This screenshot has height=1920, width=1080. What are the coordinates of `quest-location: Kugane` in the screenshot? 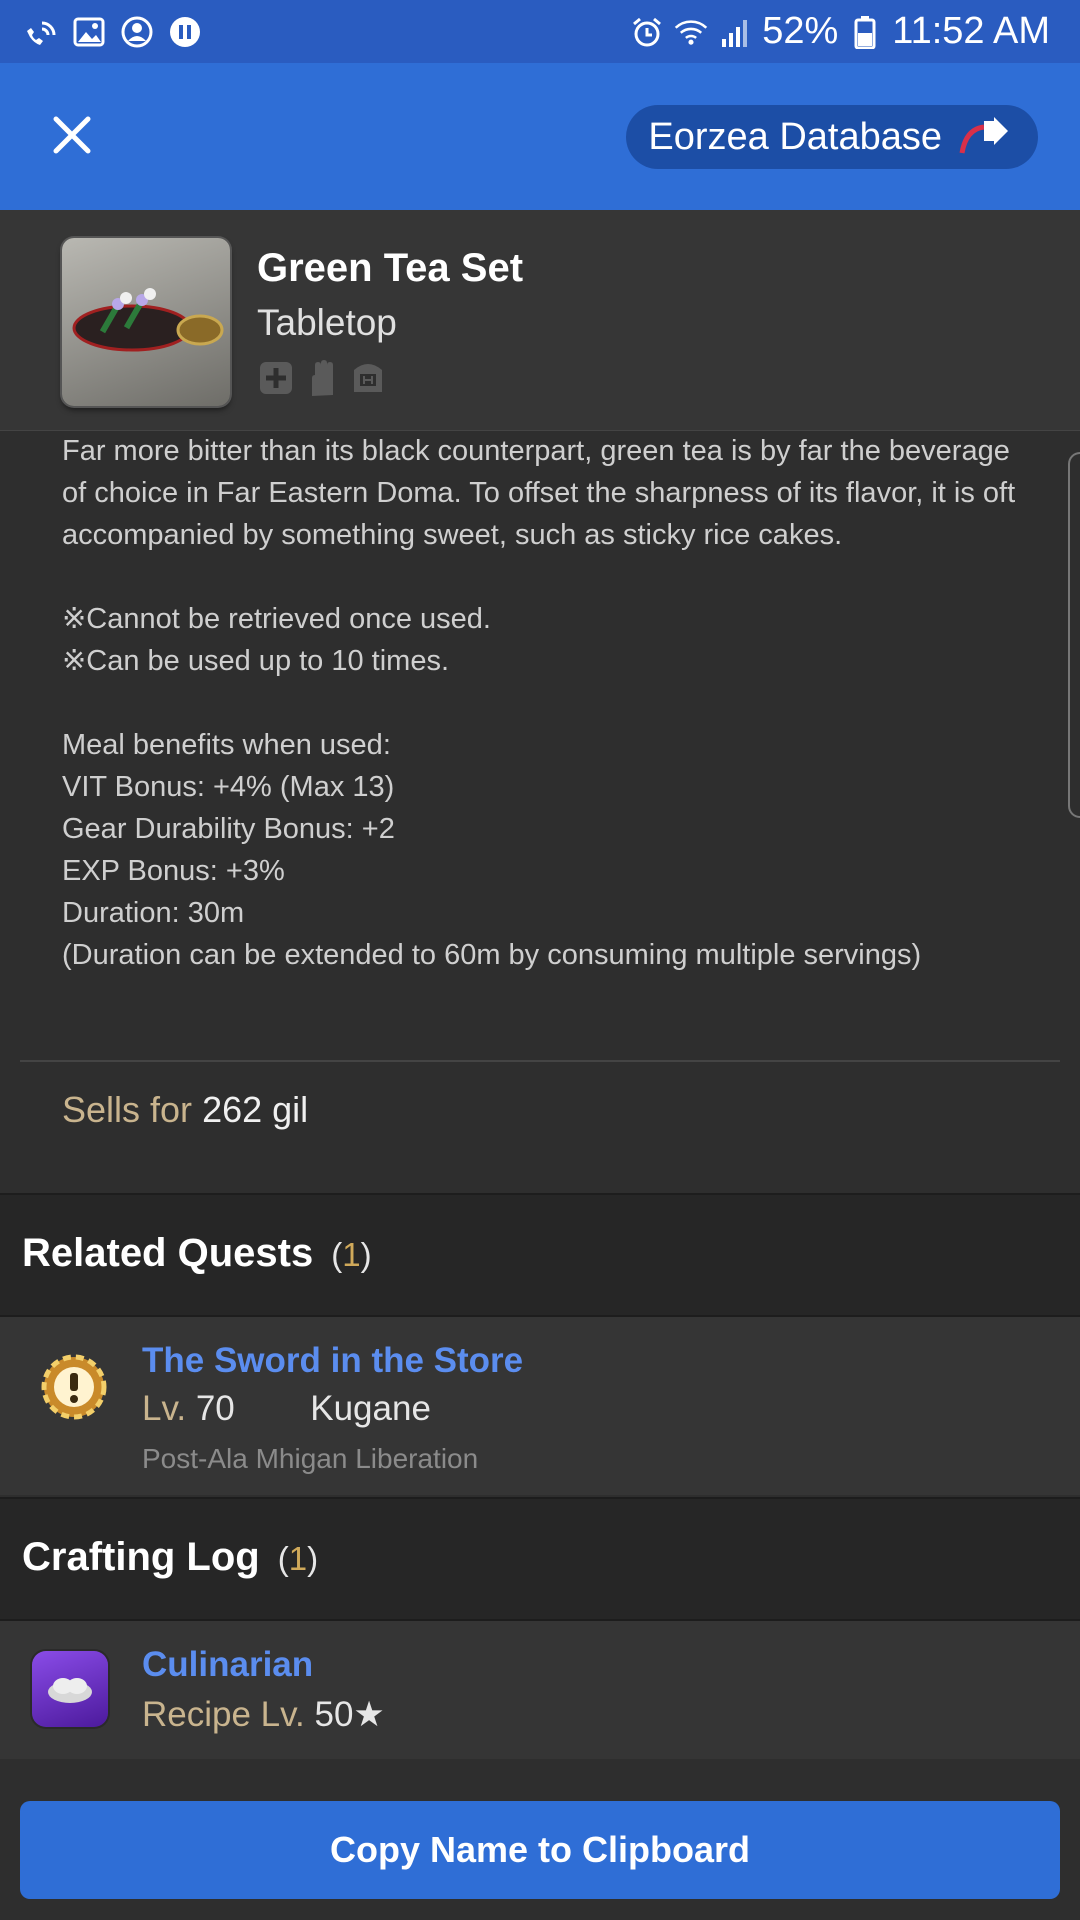 It's located at (370, 1408).